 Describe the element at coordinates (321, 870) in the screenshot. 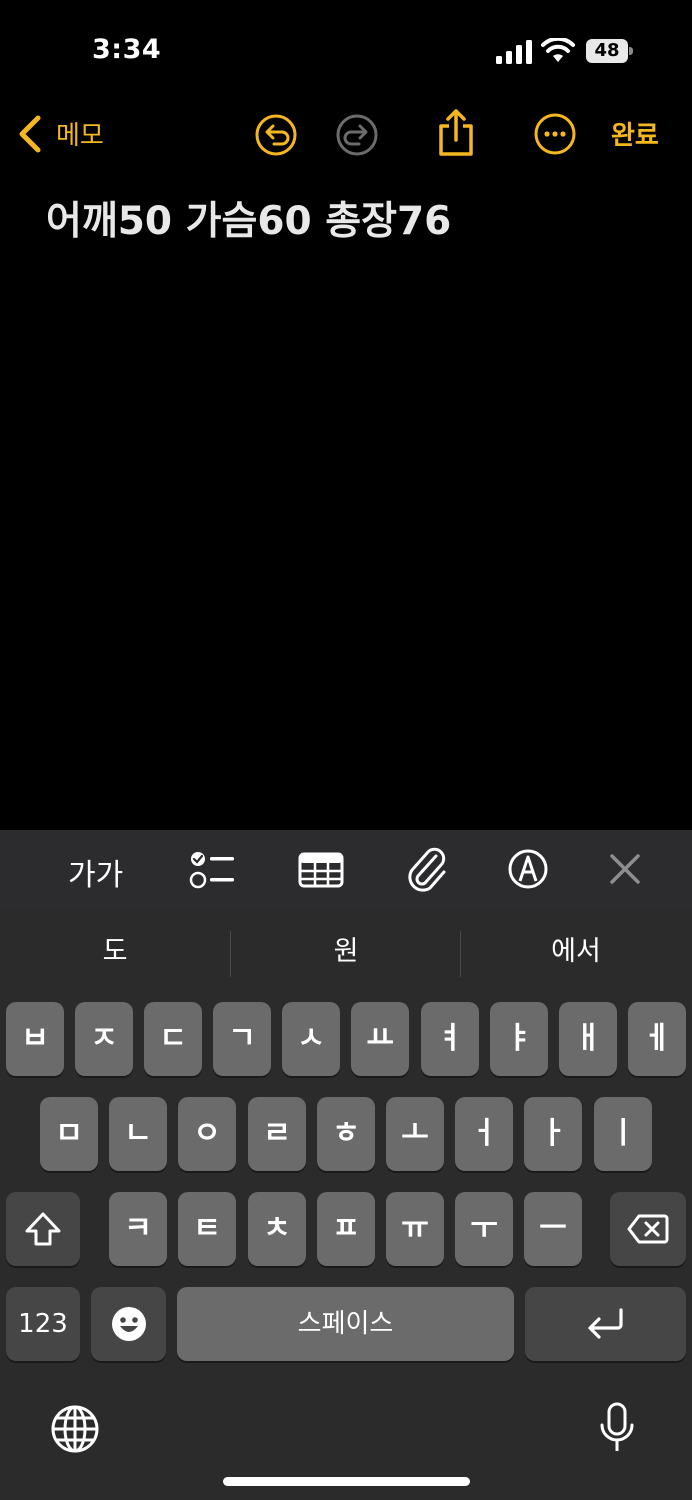

I see `table-icon` at that location.